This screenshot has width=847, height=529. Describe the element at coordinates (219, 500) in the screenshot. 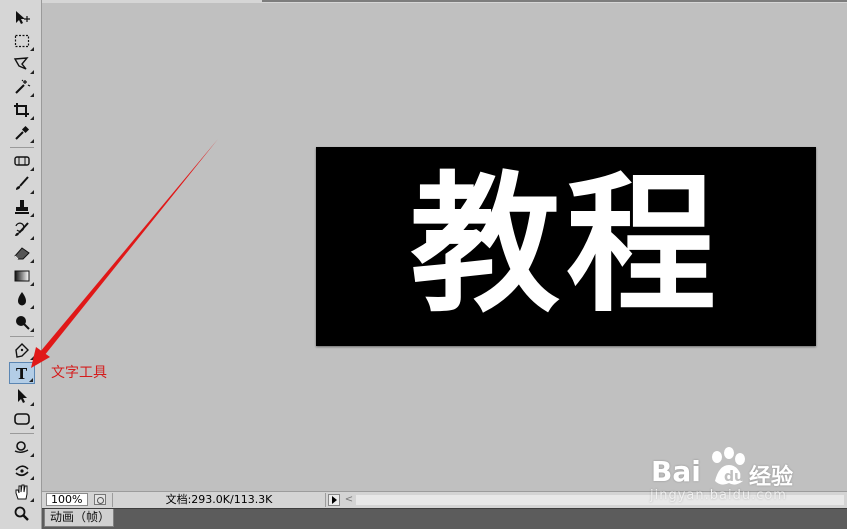

I see `document-info: 文档:293.0K/113.3K` at that location.